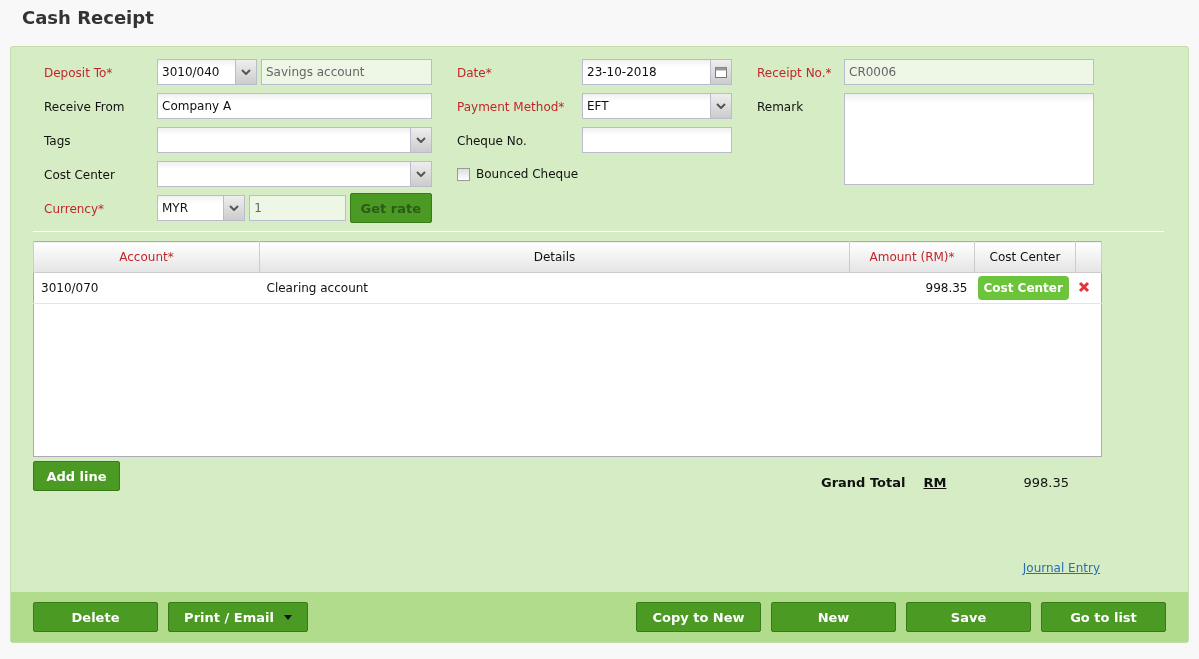 The image size is (1199, 659). I want to click on print-email-button: Print / Email, so click(238, 617).